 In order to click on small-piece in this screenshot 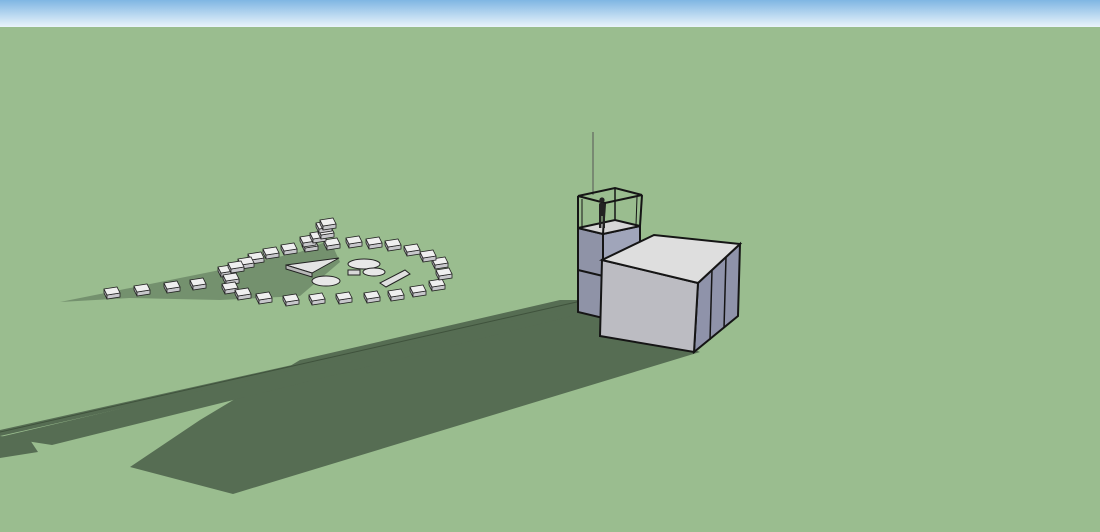, I will do `click(354, 272)`.